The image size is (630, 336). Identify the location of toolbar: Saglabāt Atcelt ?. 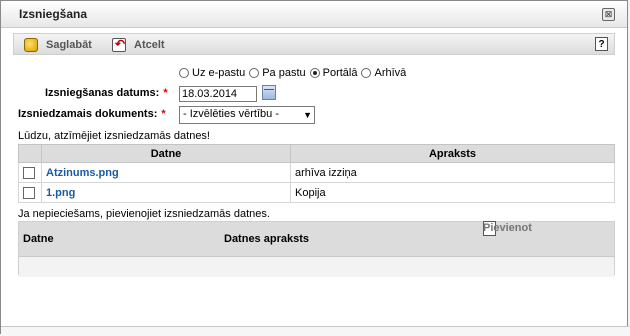
(314, 44).